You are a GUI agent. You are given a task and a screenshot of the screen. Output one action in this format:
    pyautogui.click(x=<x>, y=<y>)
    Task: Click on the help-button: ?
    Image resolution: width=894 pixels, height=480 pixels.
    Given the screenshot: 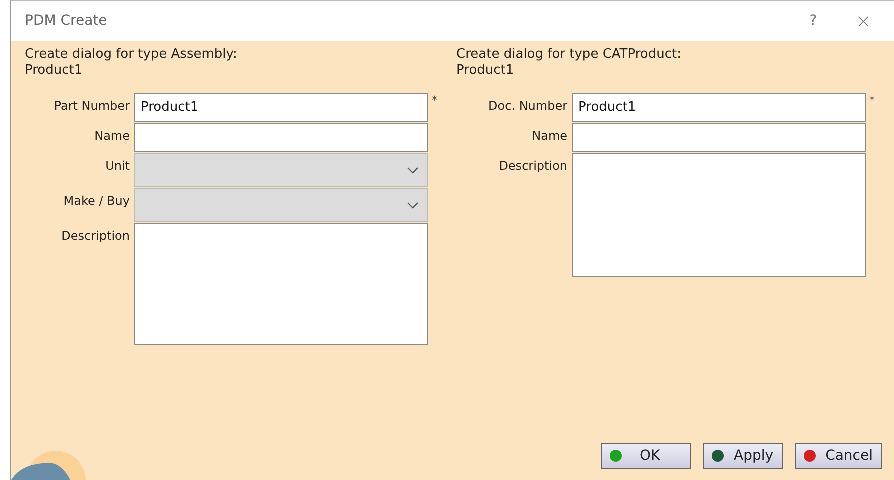 What is the action you would take?
    pyautogui.click(x=814, y=21)
    